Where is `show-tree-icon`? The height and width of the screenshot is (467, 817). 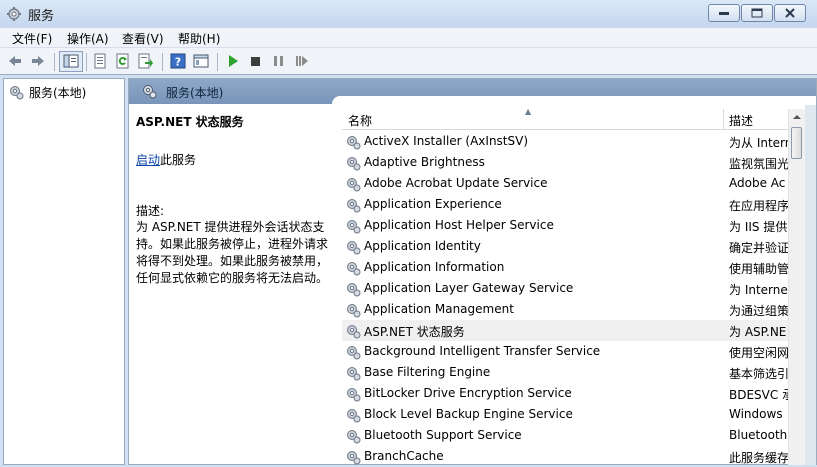
show-tree-icon is located at coordinates (71, 61).